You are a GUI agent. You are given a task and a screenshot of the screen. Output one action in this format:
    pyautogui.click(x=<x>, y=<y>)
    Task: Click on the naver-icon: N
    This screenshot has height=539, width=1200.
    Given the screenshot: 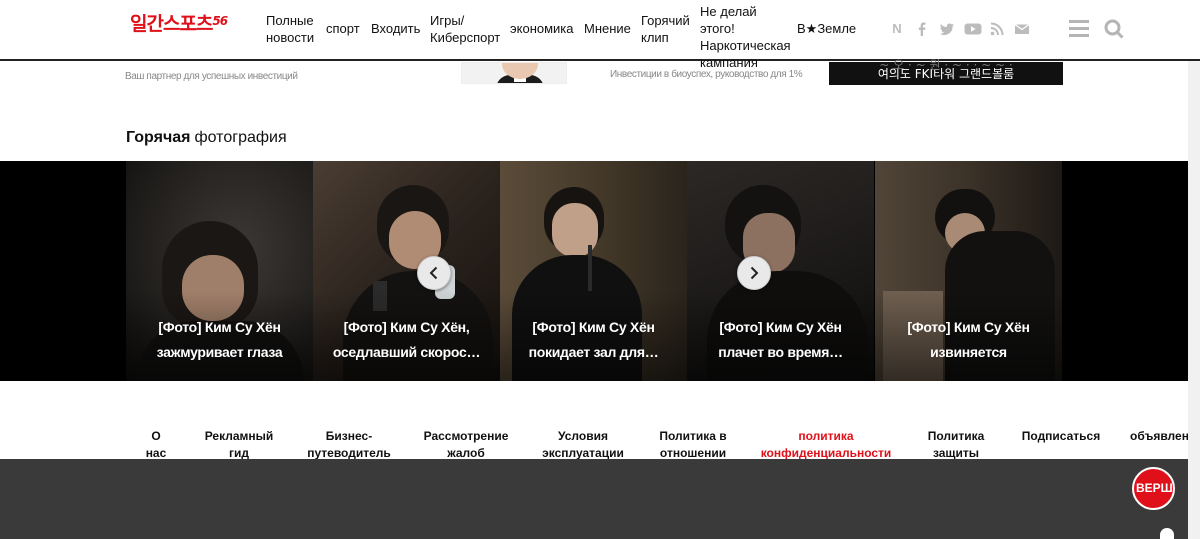 What is the action you would take?
    pyautogui.click(x=897, y=29)
    